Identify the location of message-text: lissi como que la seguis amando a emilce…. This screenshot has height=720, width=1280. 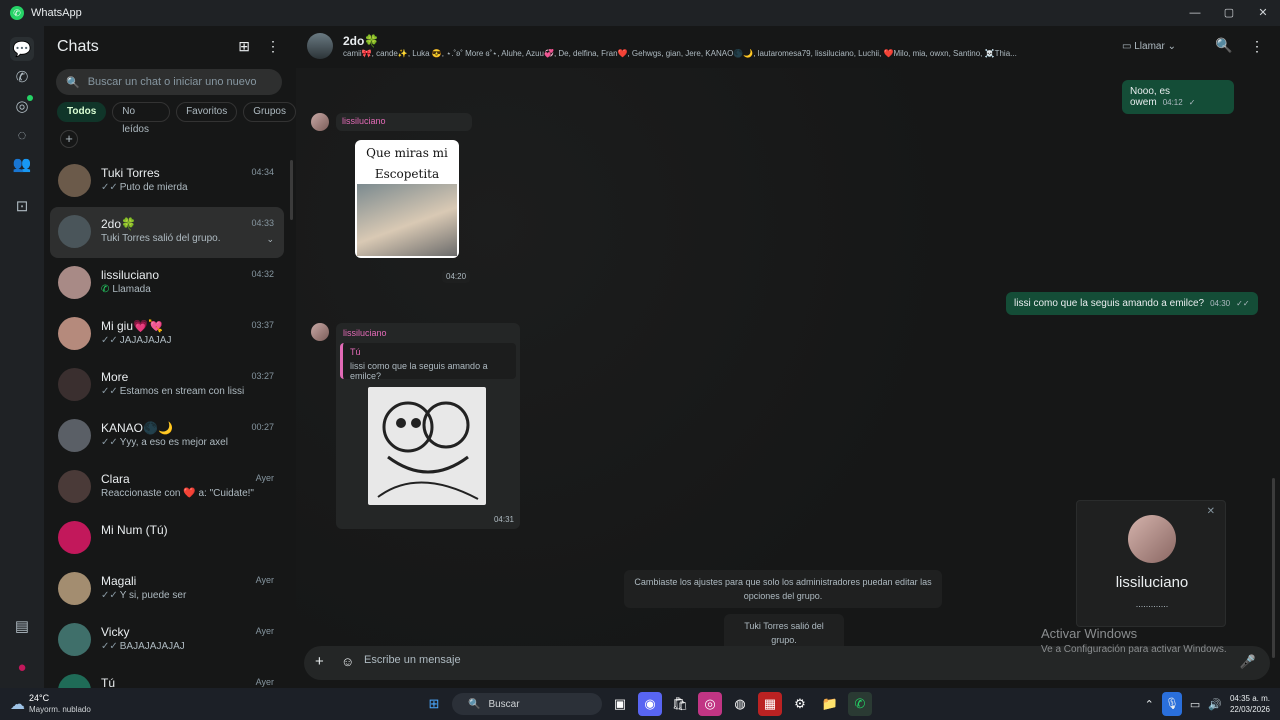
(1109, 303).